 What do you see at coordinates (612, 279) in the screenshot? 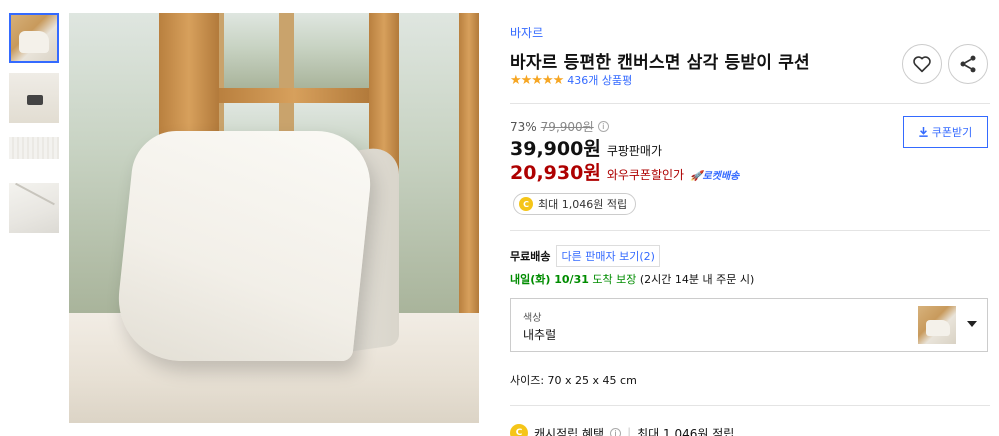
I see `arrival-guarantee: 도착 보장` at bounding box center [612, 279].